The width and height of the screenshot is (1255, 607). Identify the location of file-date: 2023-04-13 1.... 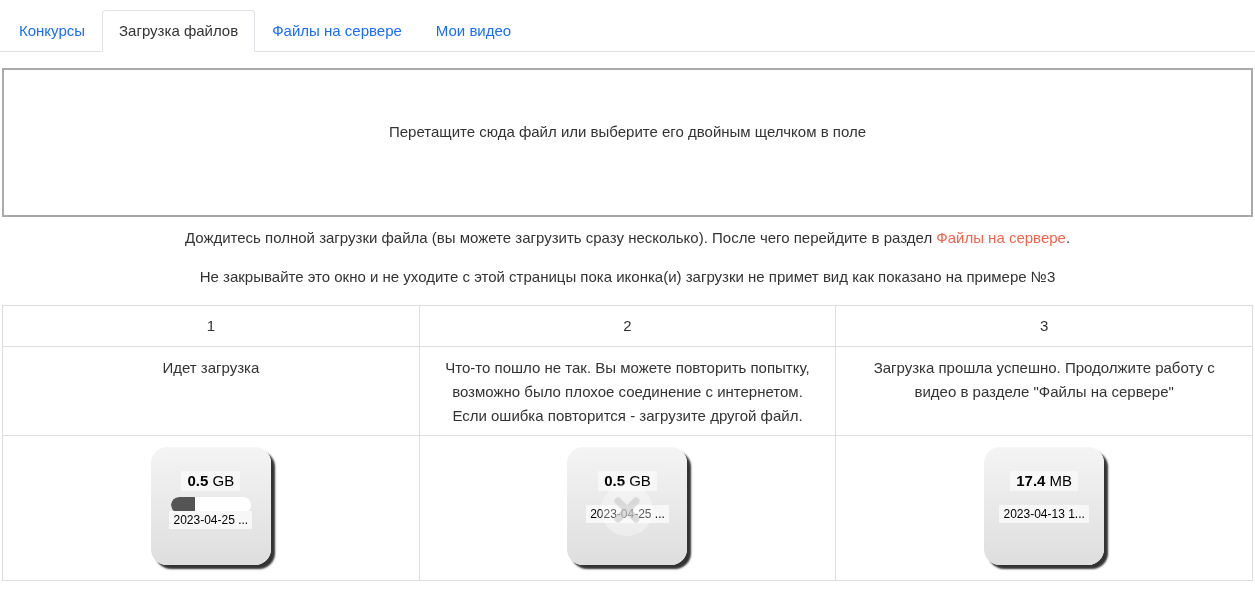
(1044, 514).